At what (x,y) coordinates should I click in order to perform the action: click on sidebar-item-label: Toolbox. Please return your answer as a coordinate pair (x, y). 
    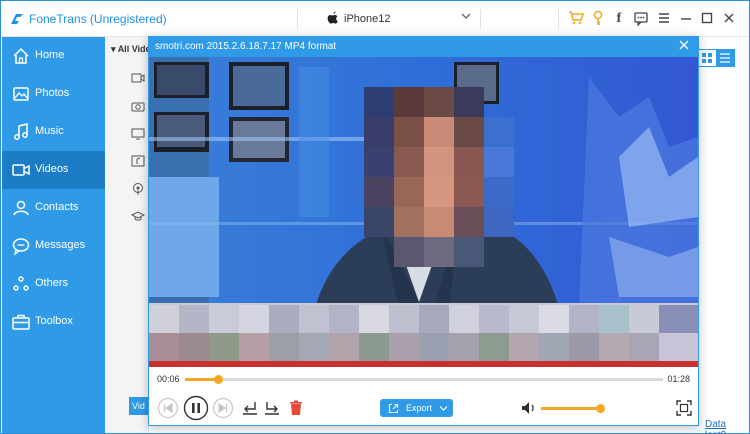
    Looking at the image, I should click on (54, 321).